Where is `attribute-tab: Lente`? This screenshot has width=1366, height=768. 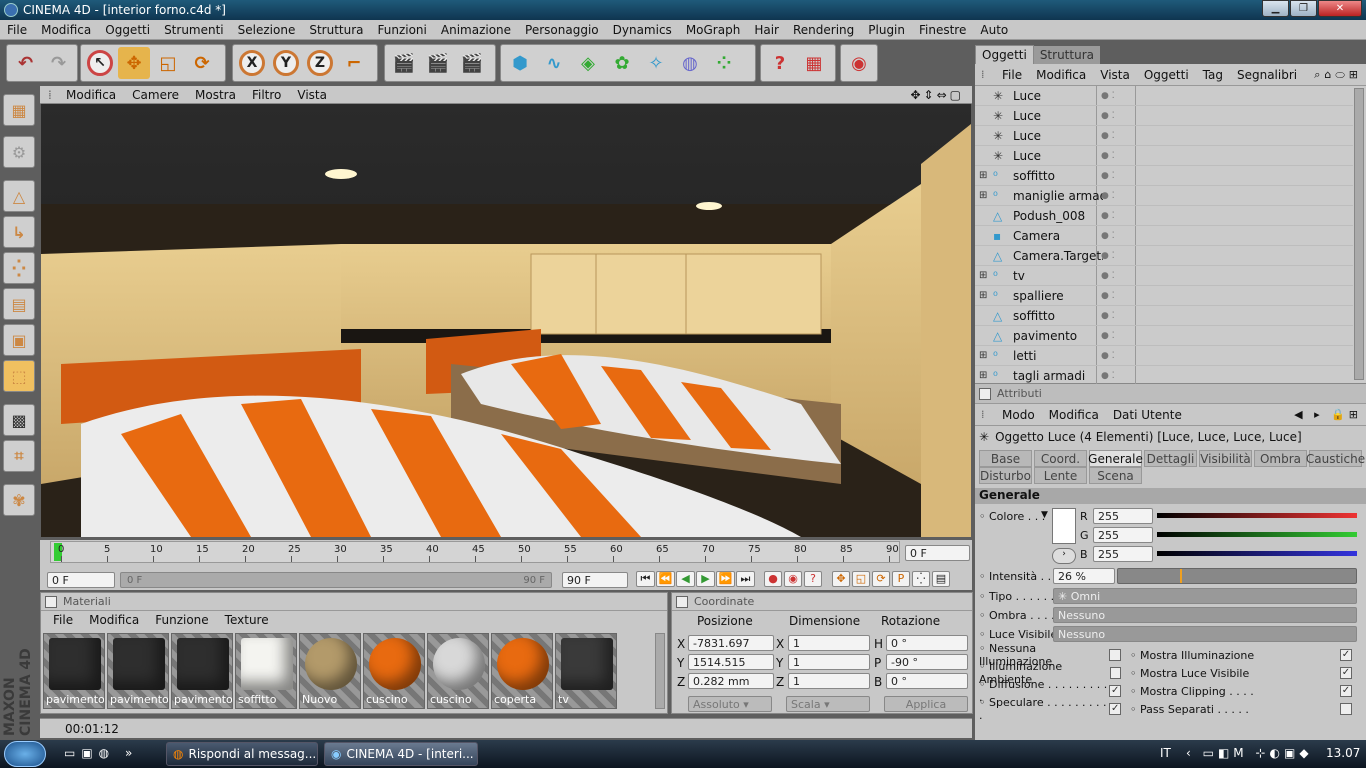
attribute-tab: Lente is located at coordinates (1060, 475).